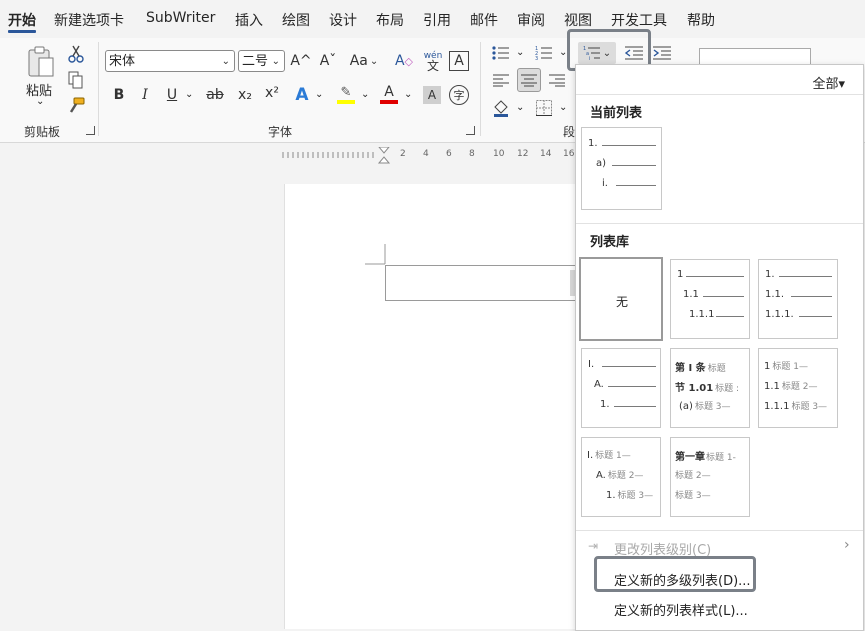  What do you see at coordinates (119, 95) in the screenshot?
I see `bold-button: B` at bounding box center [119, 95].